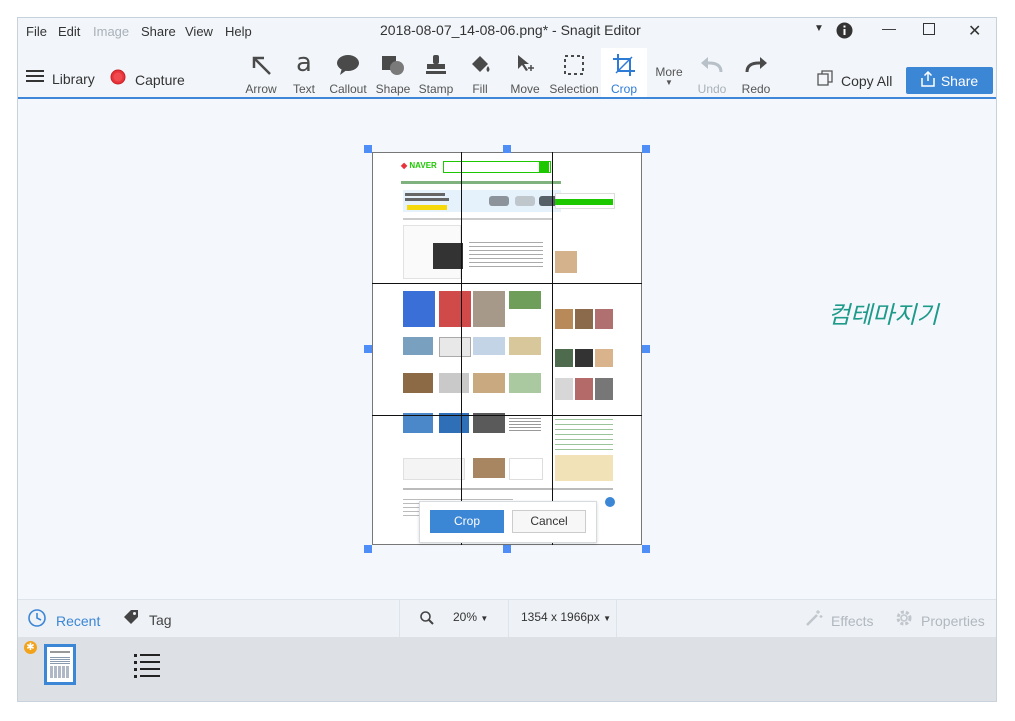 Image resolution: width=1015 pixels, height=721 pixels. Describe the element at coordinates (953, 620) in the screenshot. I see `properties-label: Properties` at that location.